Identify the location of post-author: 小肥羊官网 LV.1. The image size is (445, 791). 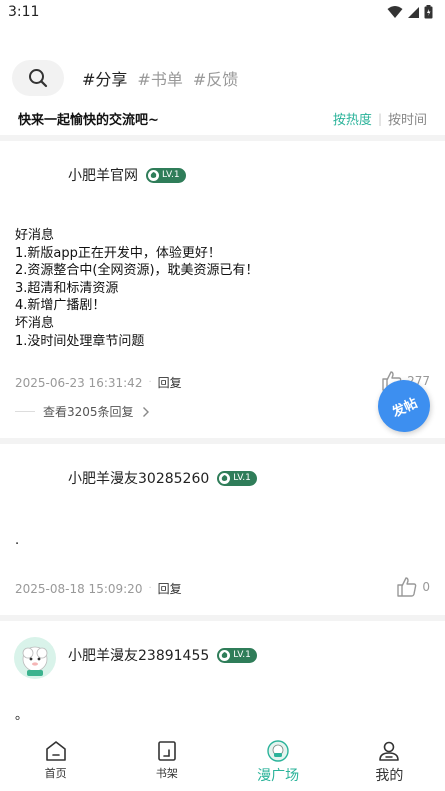
(127, 175).